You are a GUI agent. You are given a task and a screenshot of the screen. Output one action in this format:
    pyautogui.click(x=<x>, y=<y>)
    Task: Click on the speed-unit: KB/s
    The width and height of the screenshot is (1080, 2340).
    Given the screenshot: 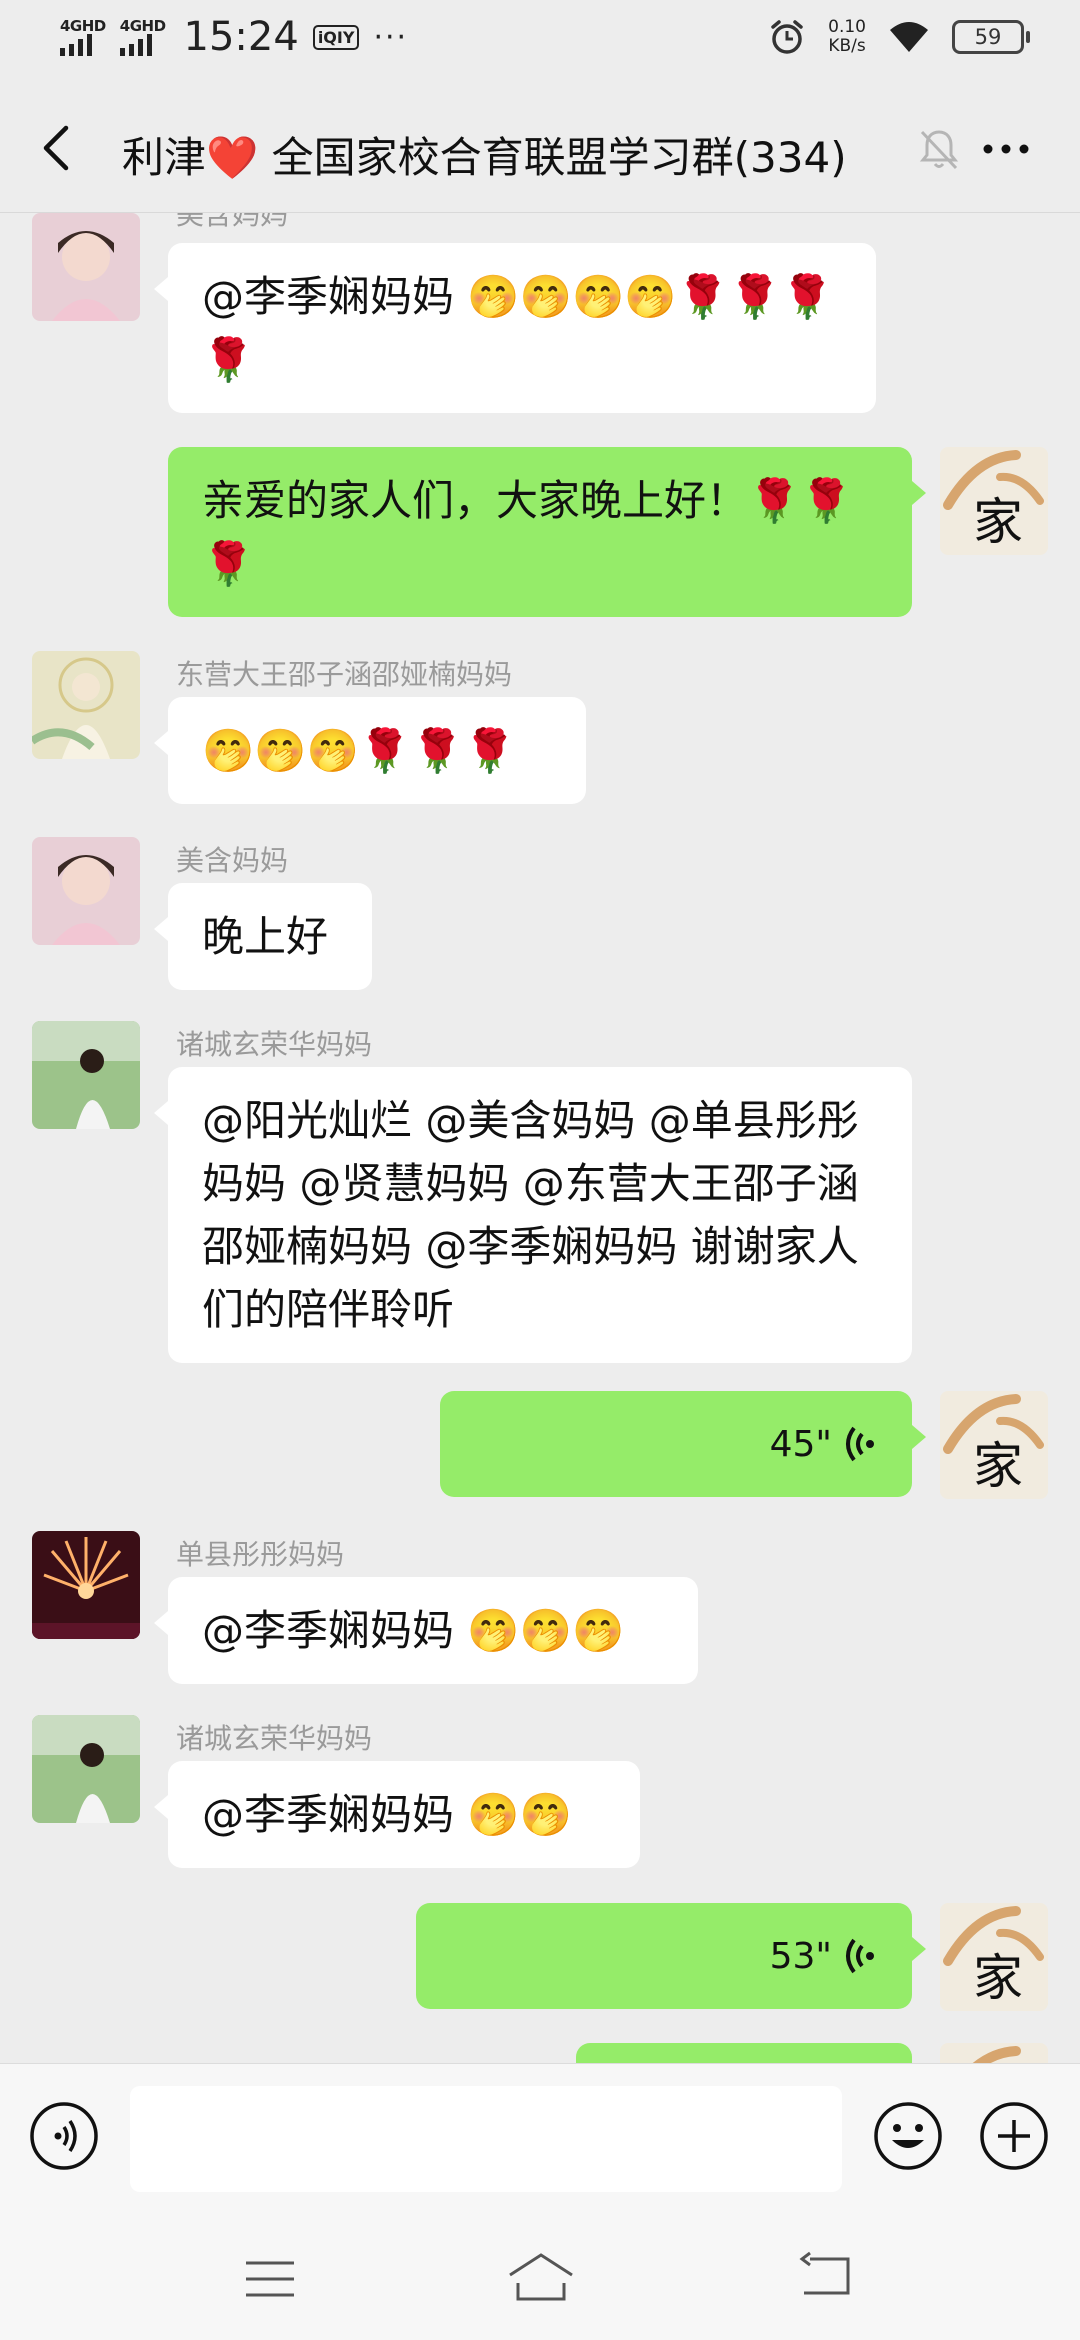 What is the action you would take?
    pyautogui.click(x=847, y=46)
    